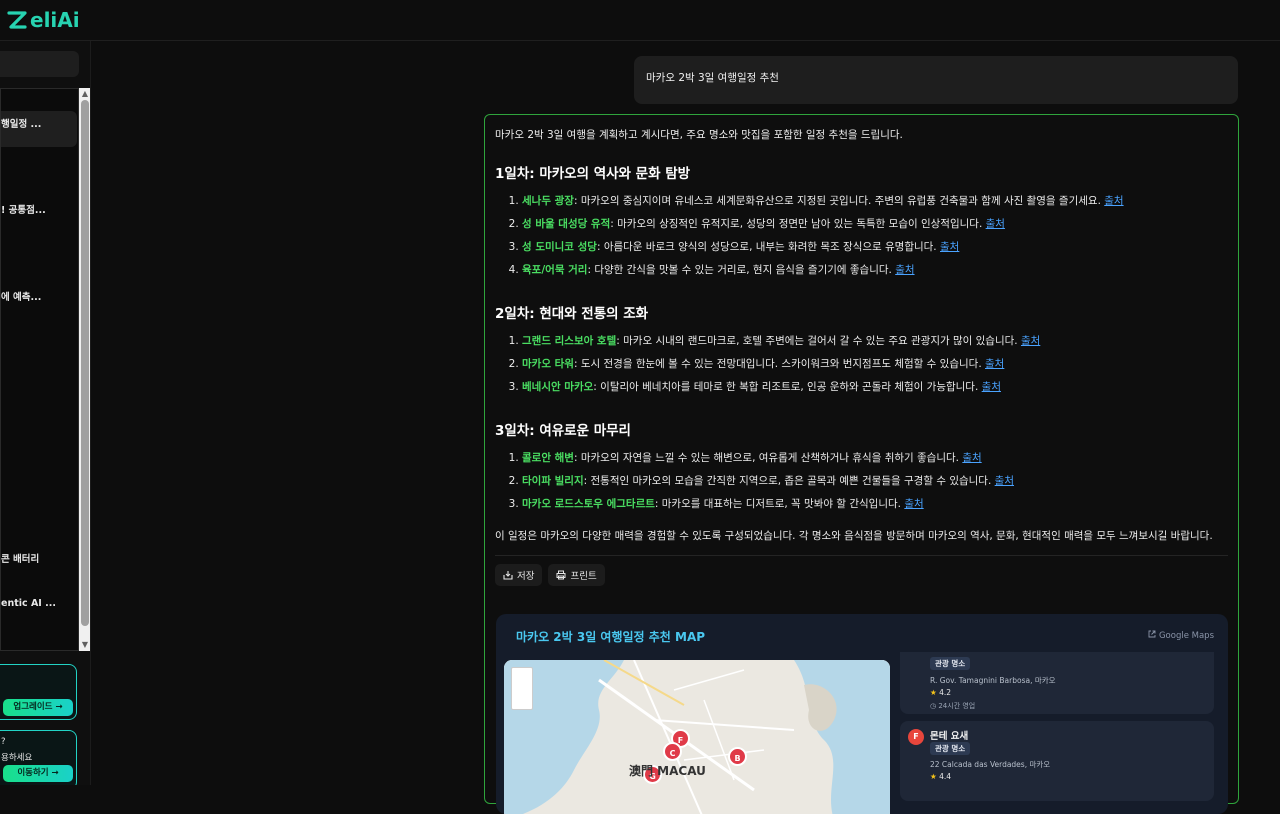 This screenshot has height=814, width=1280. I want to click on poi-hours: ◷ 24시간 영업, so click(952, 706).